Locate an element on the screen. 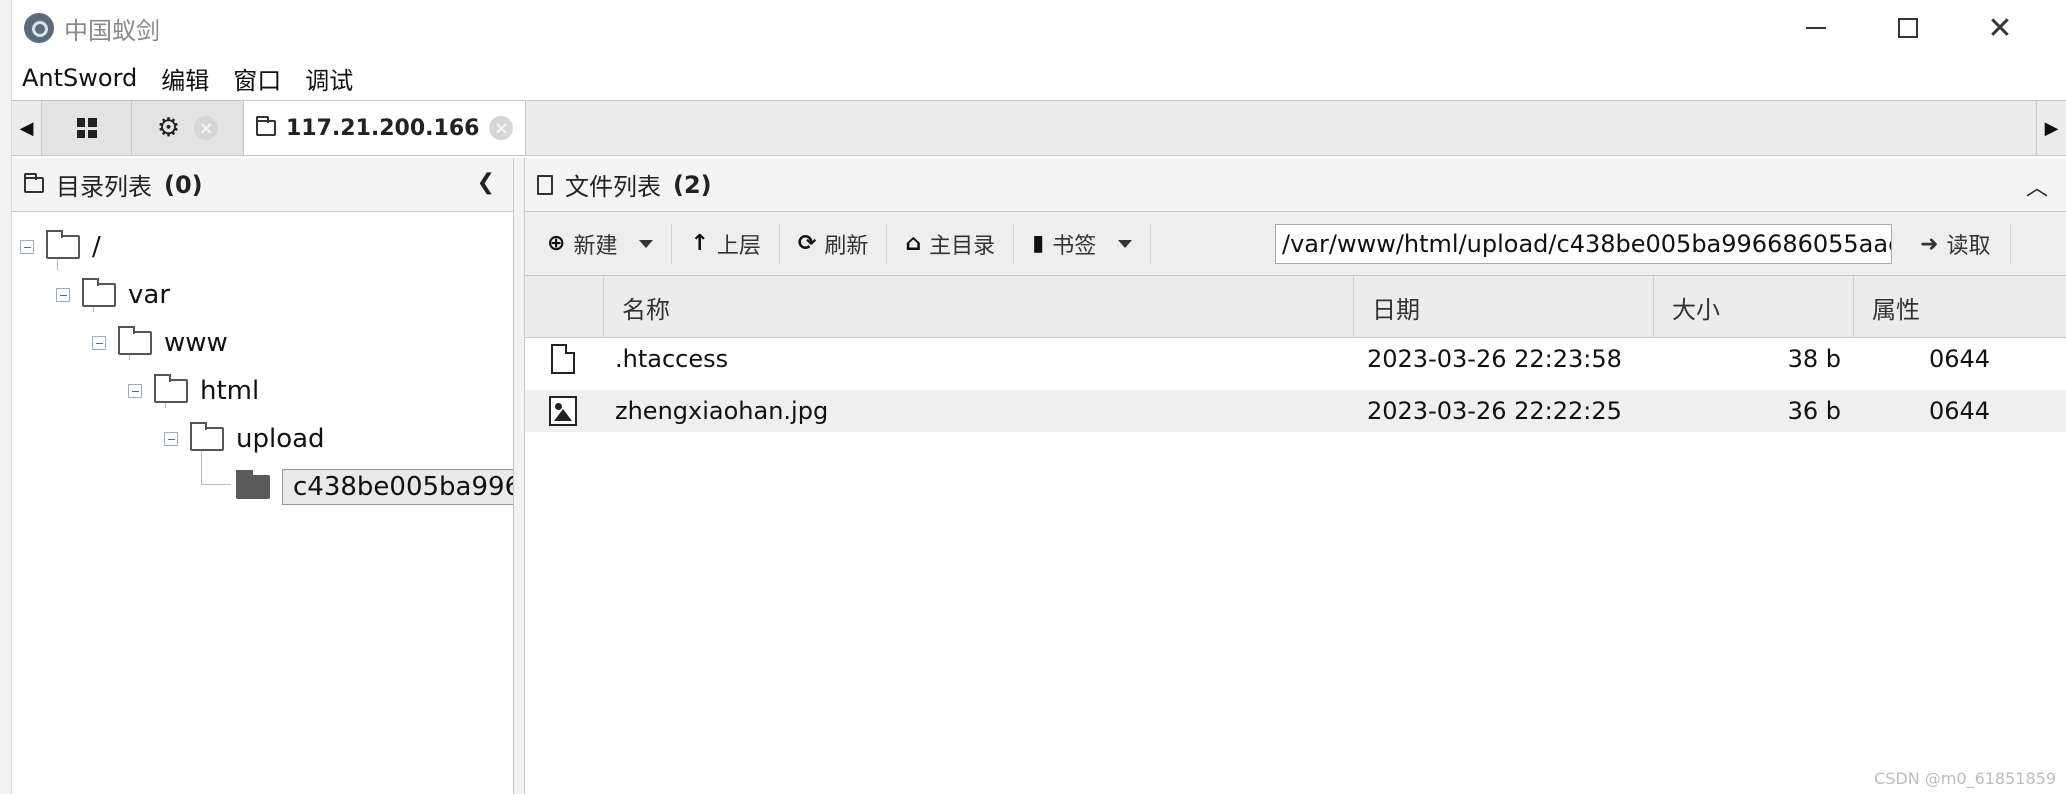 Image resolution: width=2066 pixels, height=794 pixels. file-date: 2023-03-26 22:23:58 is located at coordinates (1494, 359).